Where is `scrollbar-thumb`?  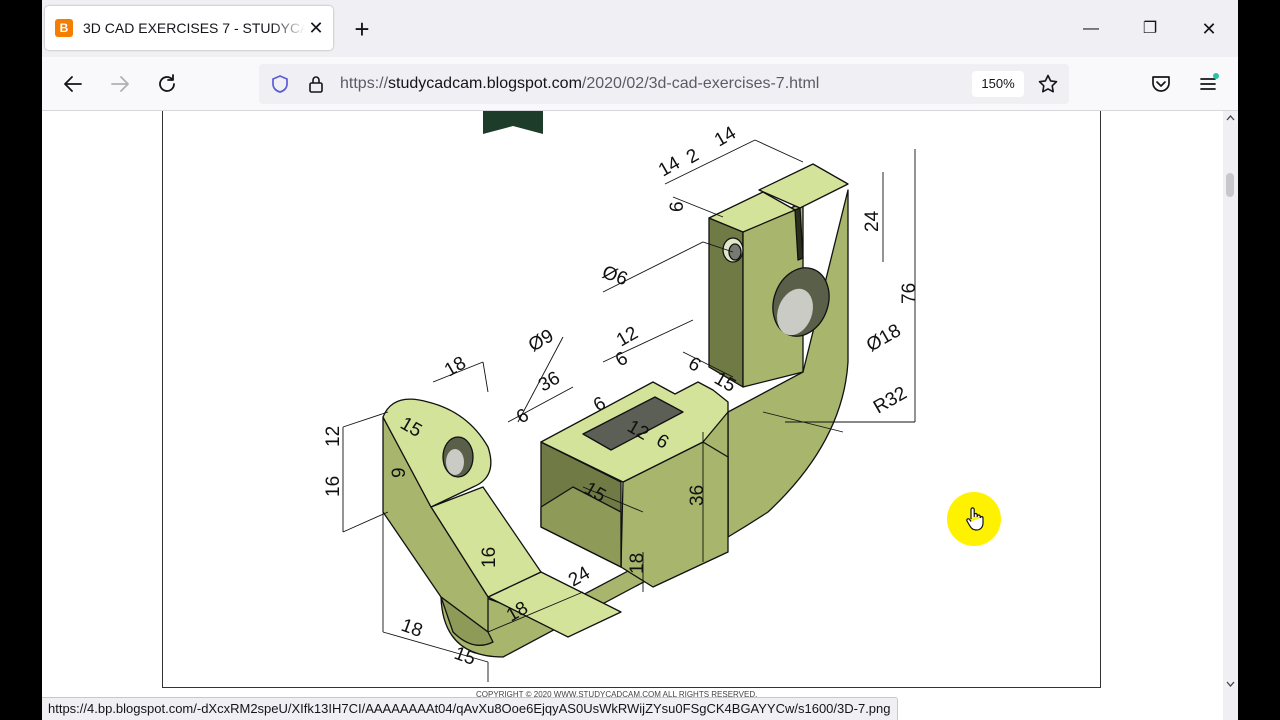
scrollbar-thumb is located at coordinates (1230, 185).